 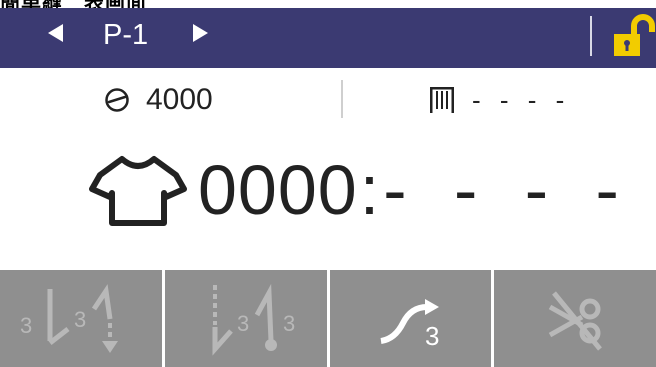 What do you see at coordinates (521, 100) in the screenshot?
I see `stitch-counter-value: - - - -` at bounding box center [521, 100].